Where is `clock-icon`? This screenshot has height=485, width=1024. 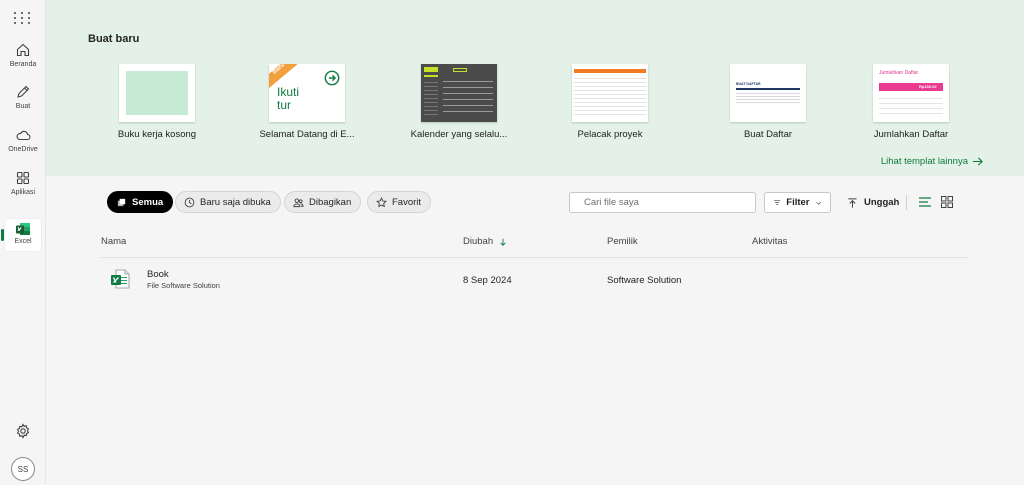 clock-icon is located at coordinates (189, 202).